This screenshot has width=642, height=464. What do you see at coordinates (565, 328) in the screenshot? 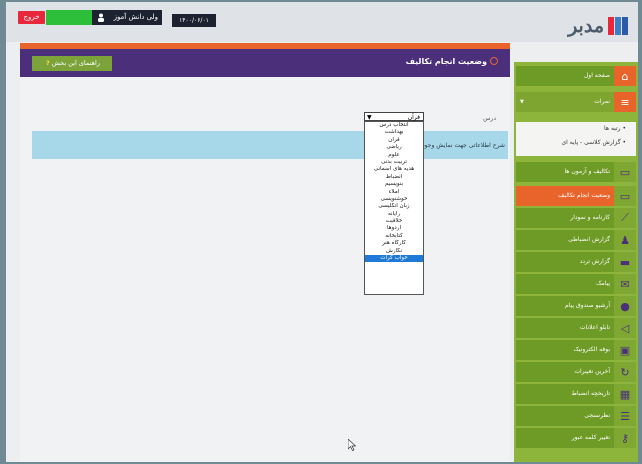
I see `sidebar-item-label: تابلو اعلانات` at bounding box center [565, 328].